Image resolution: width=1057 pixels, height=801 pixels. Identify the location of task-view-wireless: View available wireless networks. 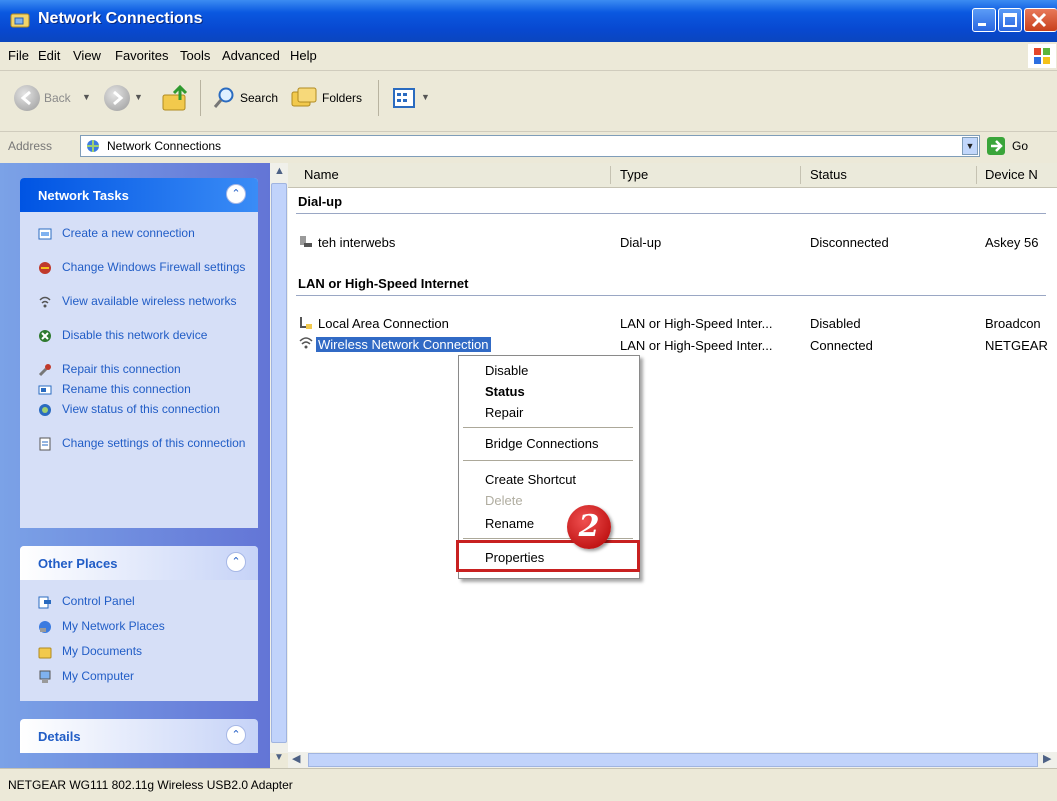
(144, 301).